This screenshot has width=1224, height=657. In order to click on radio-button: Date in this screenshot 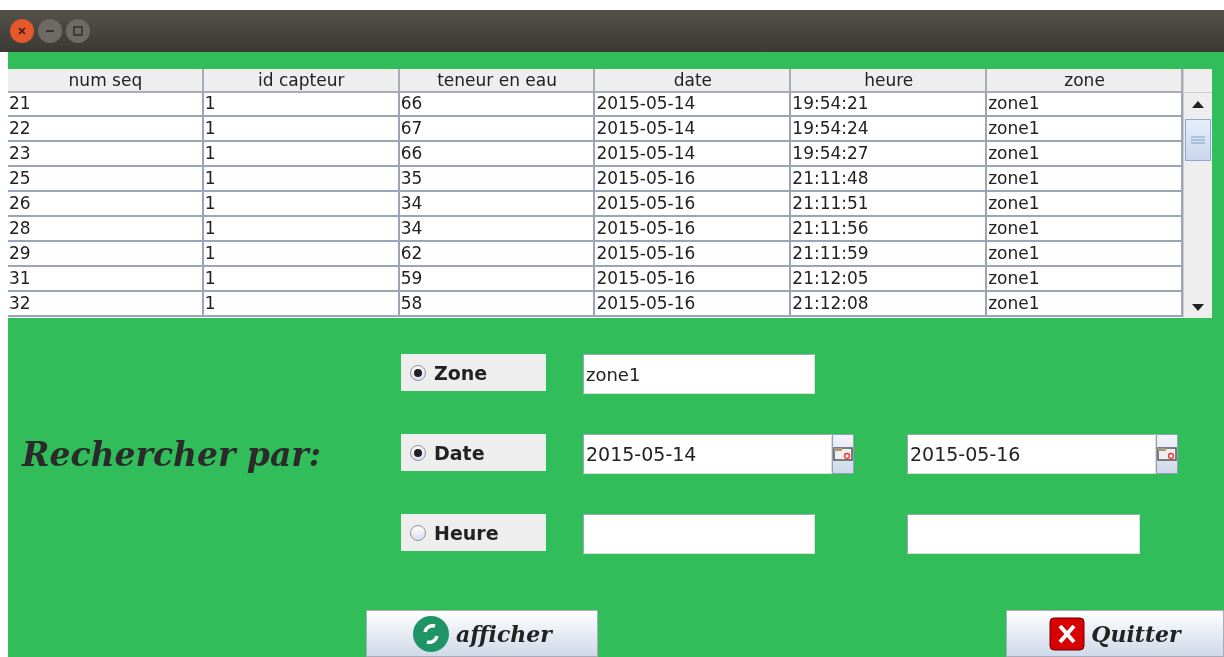, I will do `click(473, 452)`.